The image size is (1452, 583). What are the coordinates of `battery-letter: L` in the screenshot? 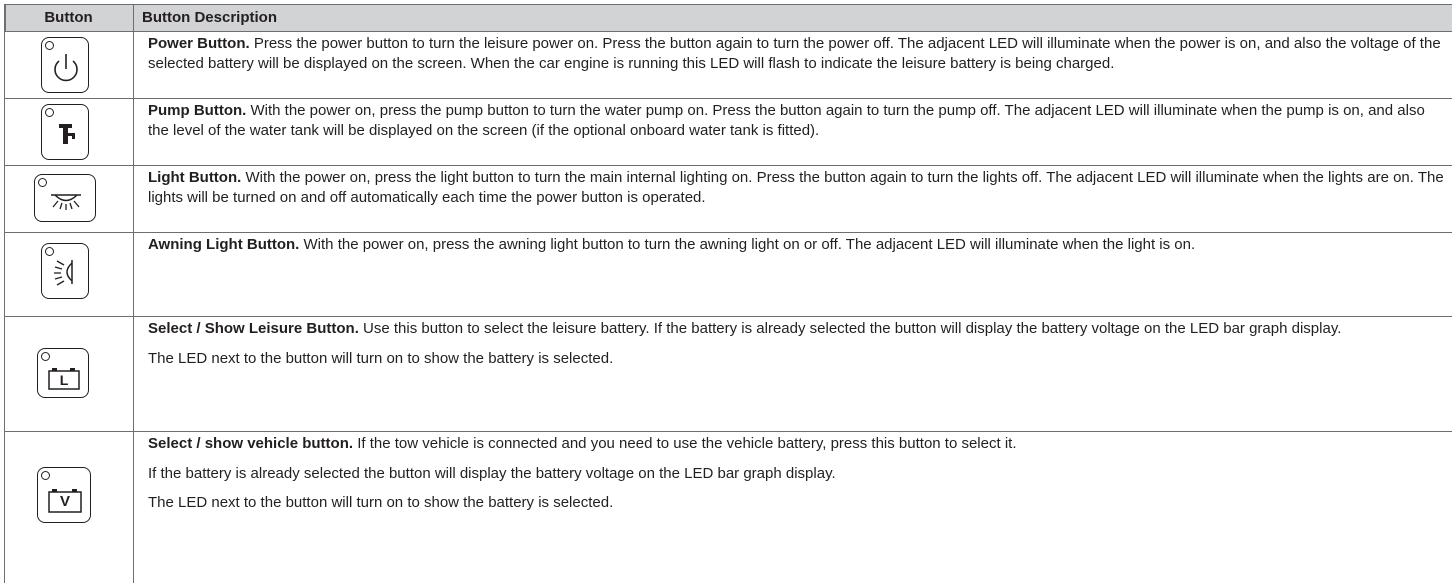 It's located at (64, 380).